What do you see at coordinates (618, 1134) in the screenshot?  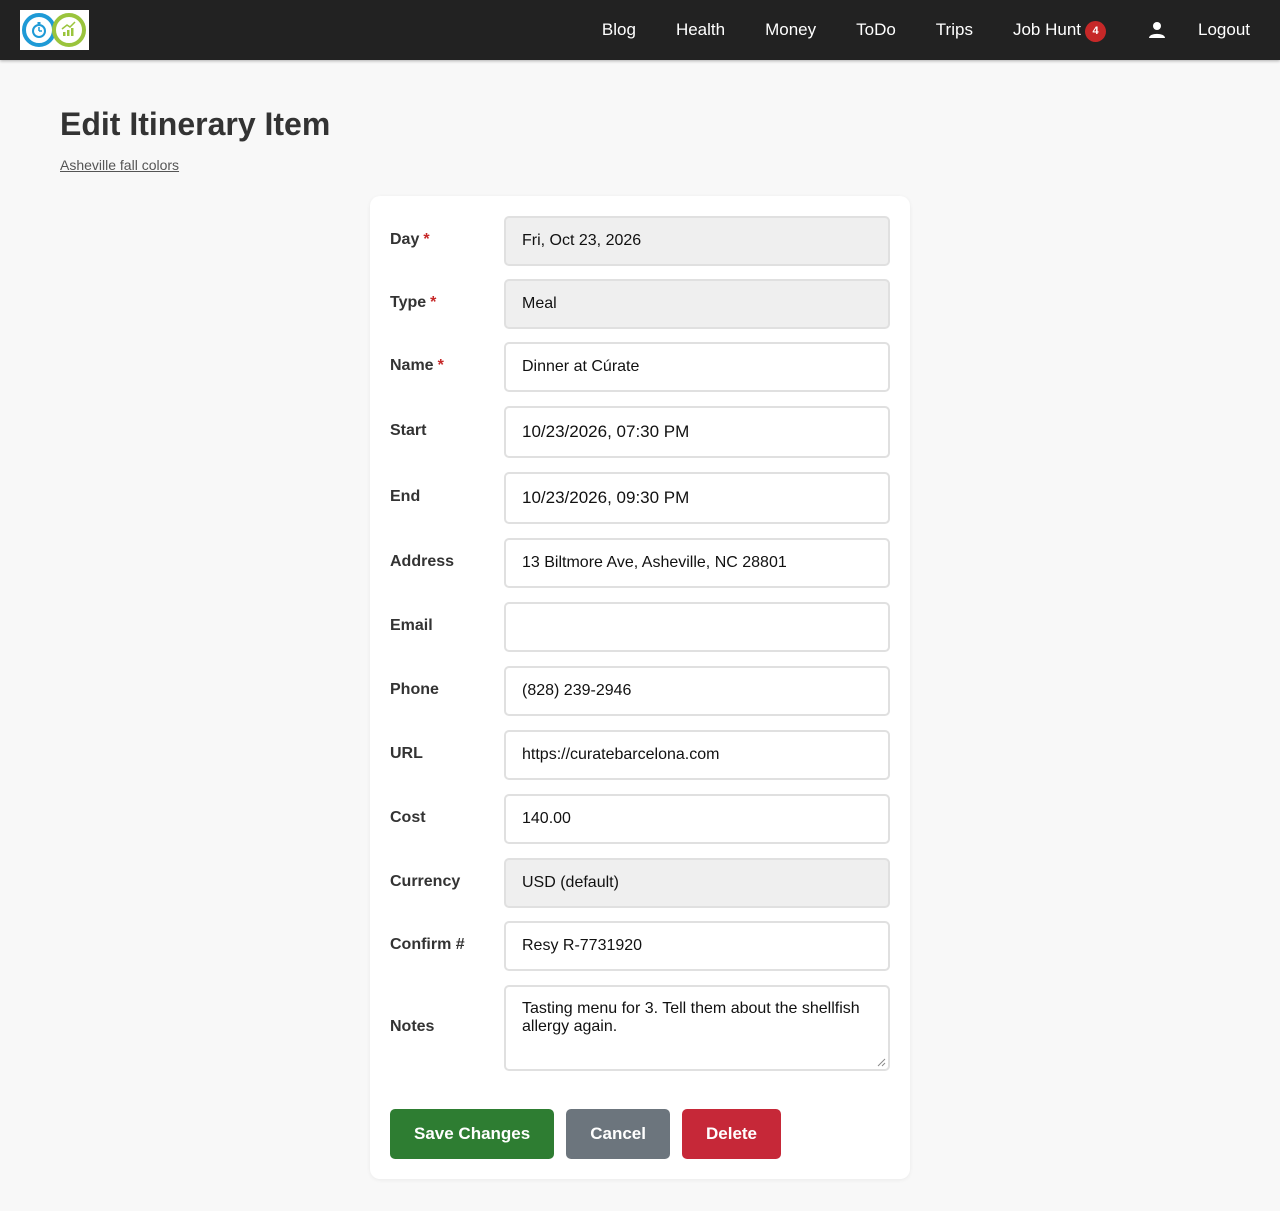 I see `cancel-button: Cancel` at bounding box center [618, 1134].